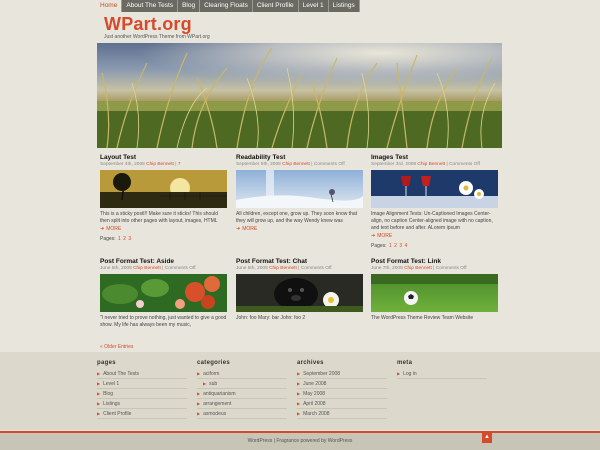 The width and height of the screenshot is (600, 450). Describe the element at coordinates (342, 394) in the screenshot. I see `widget-link: ▶ May 2008` at that location.